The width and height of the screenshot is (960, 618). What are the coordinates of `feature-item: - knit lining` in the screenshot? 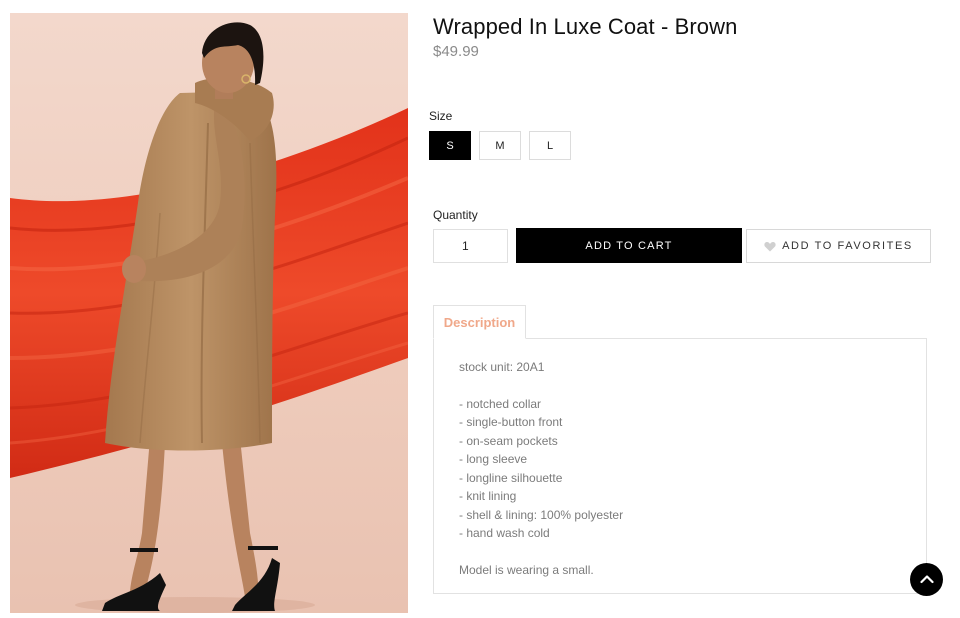 It's located at (488, 496).